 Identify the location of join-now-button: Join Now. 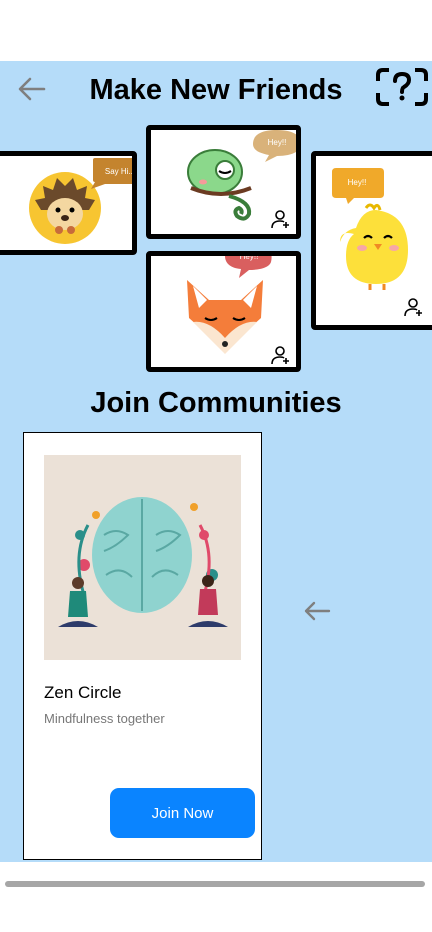
(182, 813).